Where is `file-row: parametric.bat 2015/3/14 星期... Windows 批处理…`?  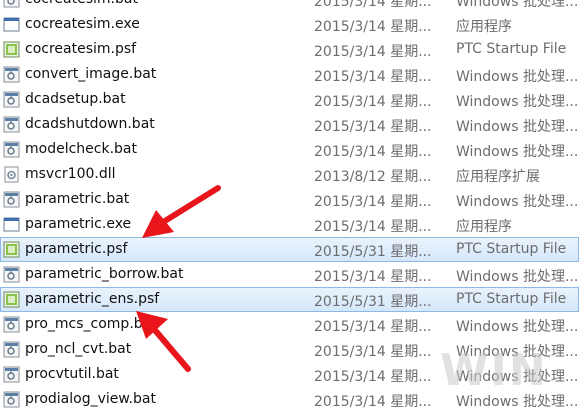
file-row: parametric.bat 2015/3/14 星期... Windows 批处理… is located at coordinates (289, 199).